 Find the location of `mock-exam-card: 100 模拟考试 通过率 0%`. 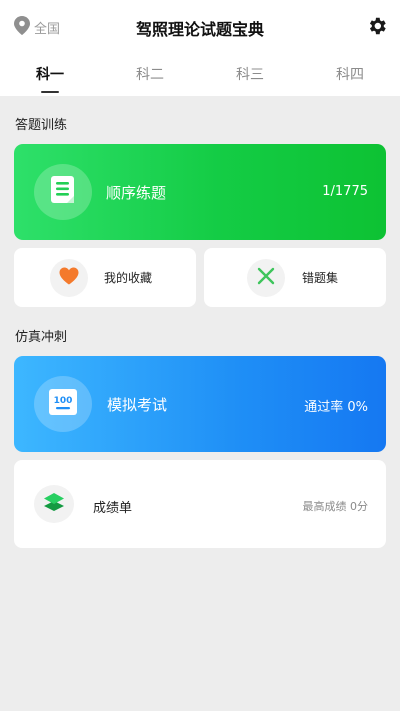

mock-exam-card: 100 模拟考试 通过率 0% is located at coordinates (200, 404).